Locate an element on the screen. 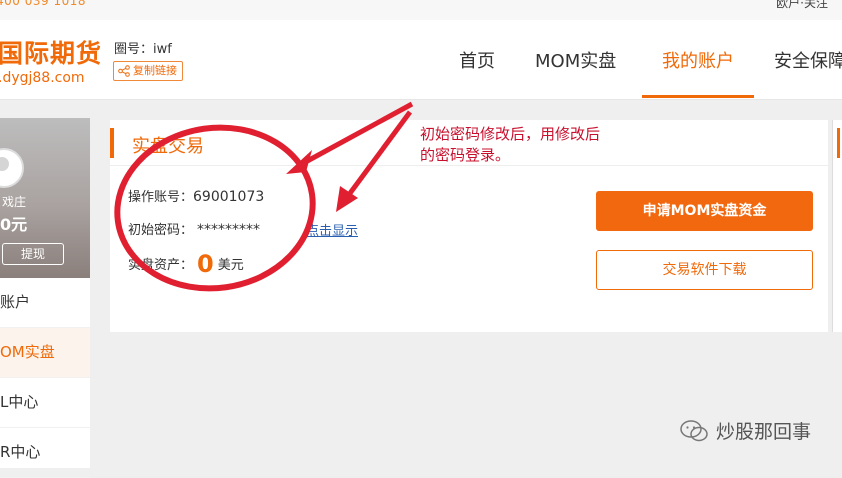 Image resolution: width=842 pixels, height=478 pixels. assets-row: 实盘资产： 0 美元 is located at coordinates (186, 264).